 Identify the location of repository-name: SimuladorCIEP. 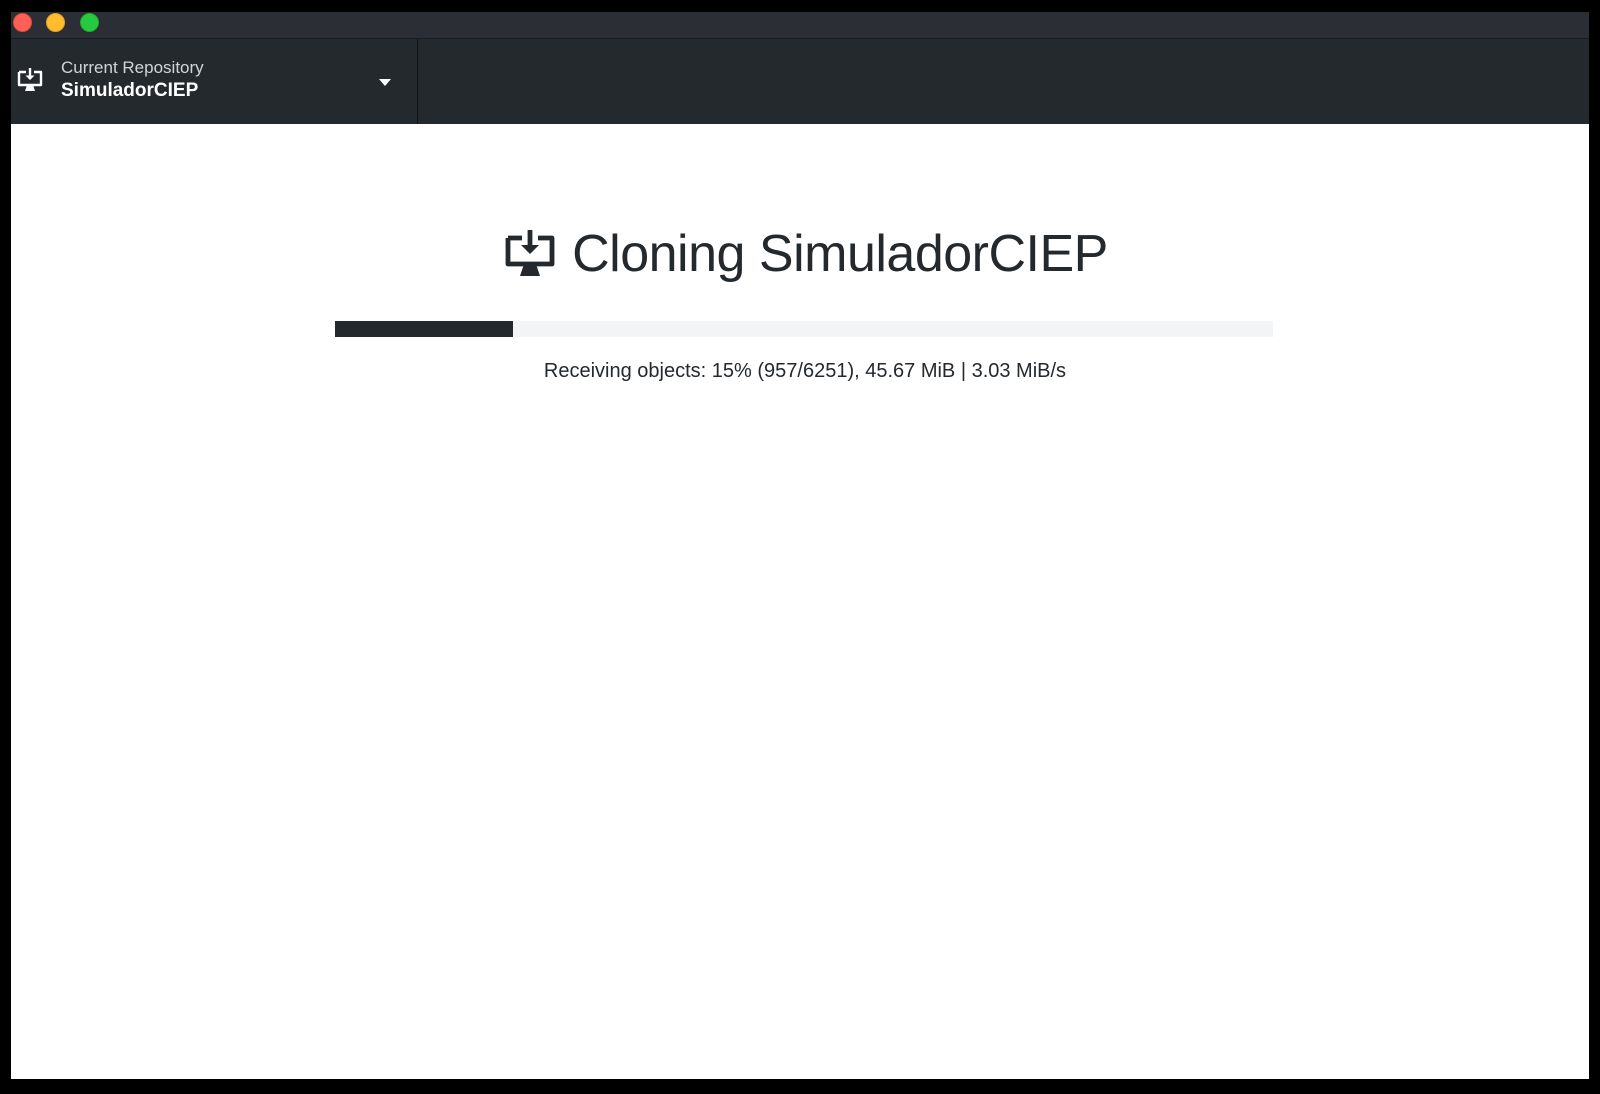
(130, 90).